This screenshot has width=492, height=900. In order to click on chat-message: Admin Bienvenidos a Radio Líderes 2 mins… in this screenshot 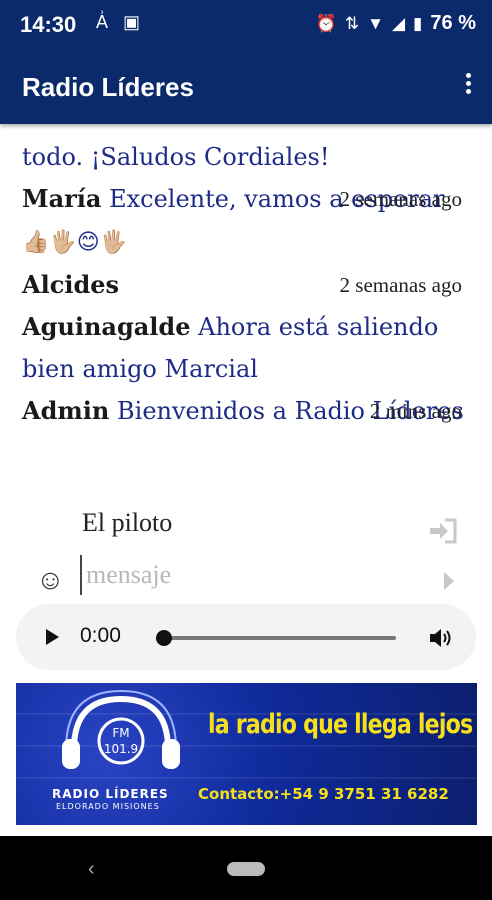, I will do `click(247, 411)`.